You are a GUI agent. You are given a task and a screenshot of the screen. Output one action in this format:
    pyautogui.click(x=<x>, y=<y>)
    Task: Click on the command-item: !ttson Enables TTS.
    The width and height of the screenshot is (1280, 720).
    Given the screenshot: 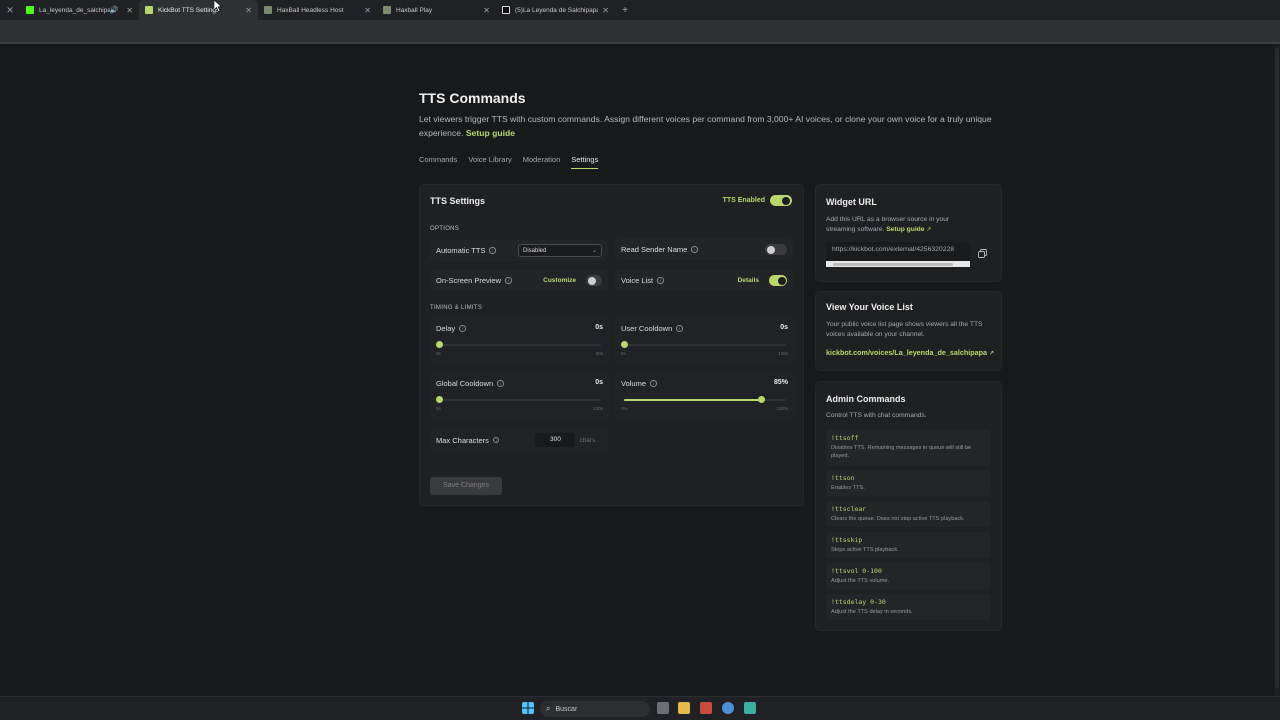 What is the action you would take?
    pyautogui.click(x=908, y=483)
    